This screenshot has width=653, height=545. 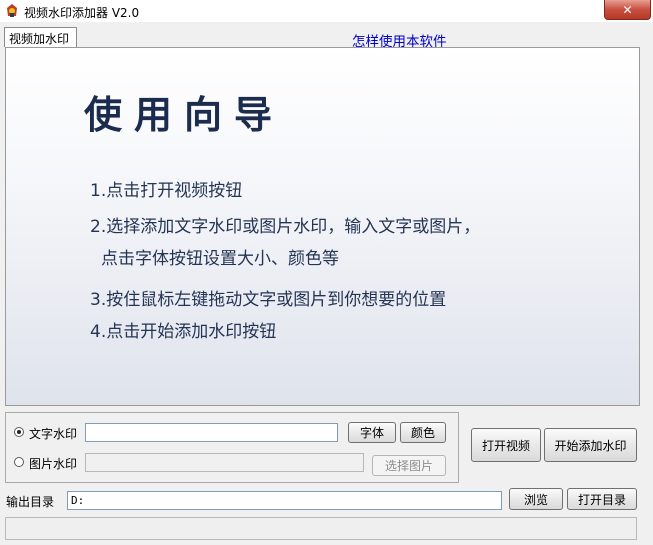 I want to click on image-watermark-label: 图片水印, so click(x=53, y=464).